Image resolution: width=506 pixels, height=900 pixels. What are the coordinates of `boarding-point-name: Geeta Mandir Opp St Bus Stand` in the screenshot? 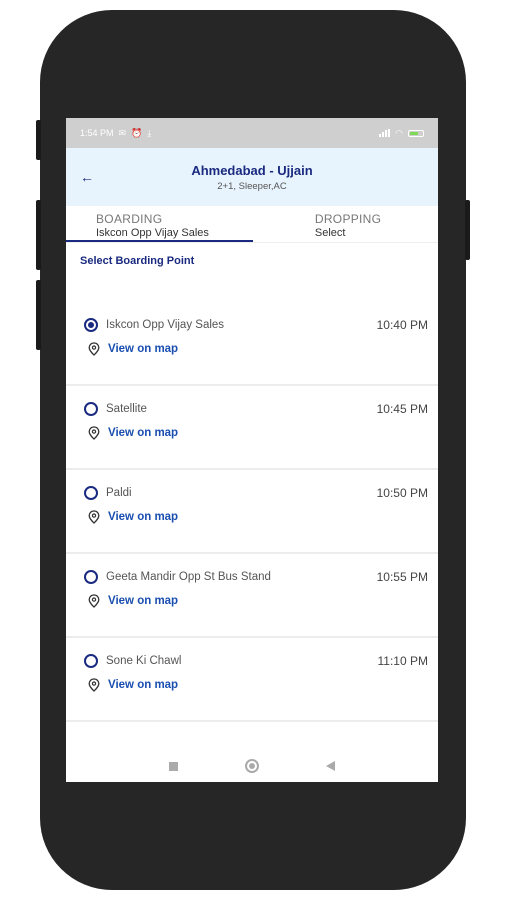 It's located at (188, 577).